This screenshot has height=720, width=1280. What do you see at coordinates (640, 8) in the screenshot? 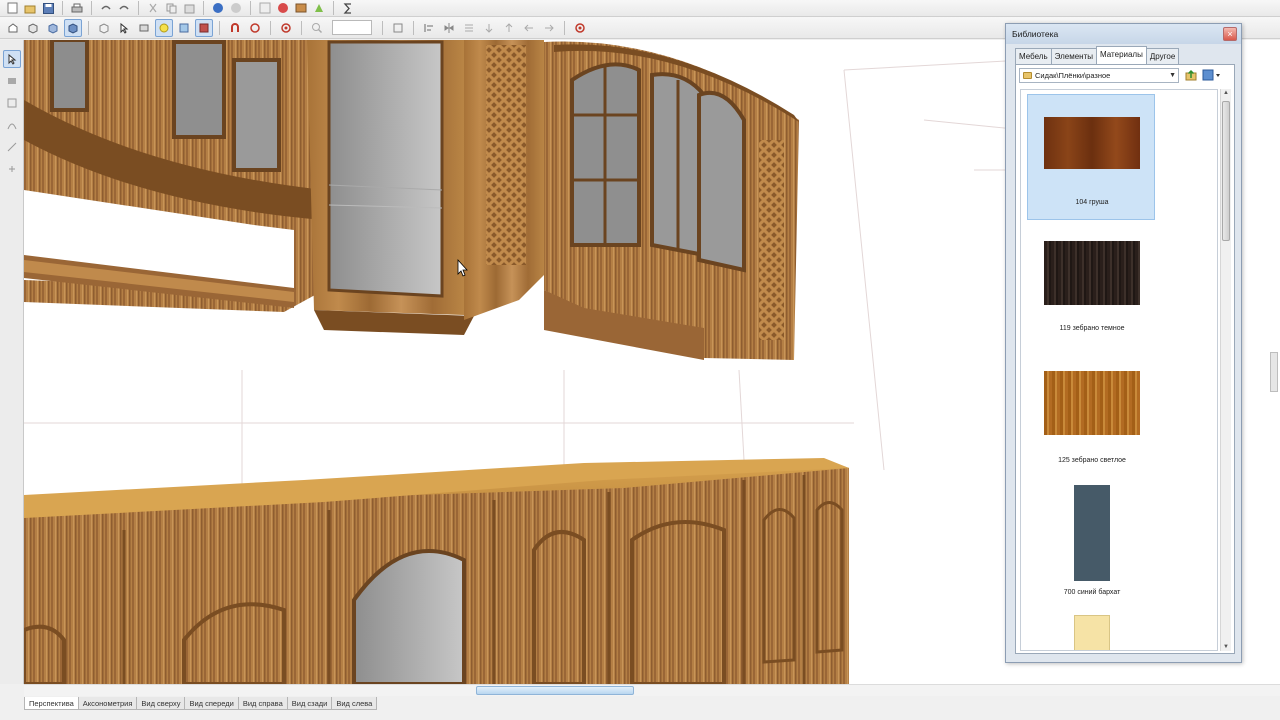
I see `main-toolbar` at bounding box center [640, 8].